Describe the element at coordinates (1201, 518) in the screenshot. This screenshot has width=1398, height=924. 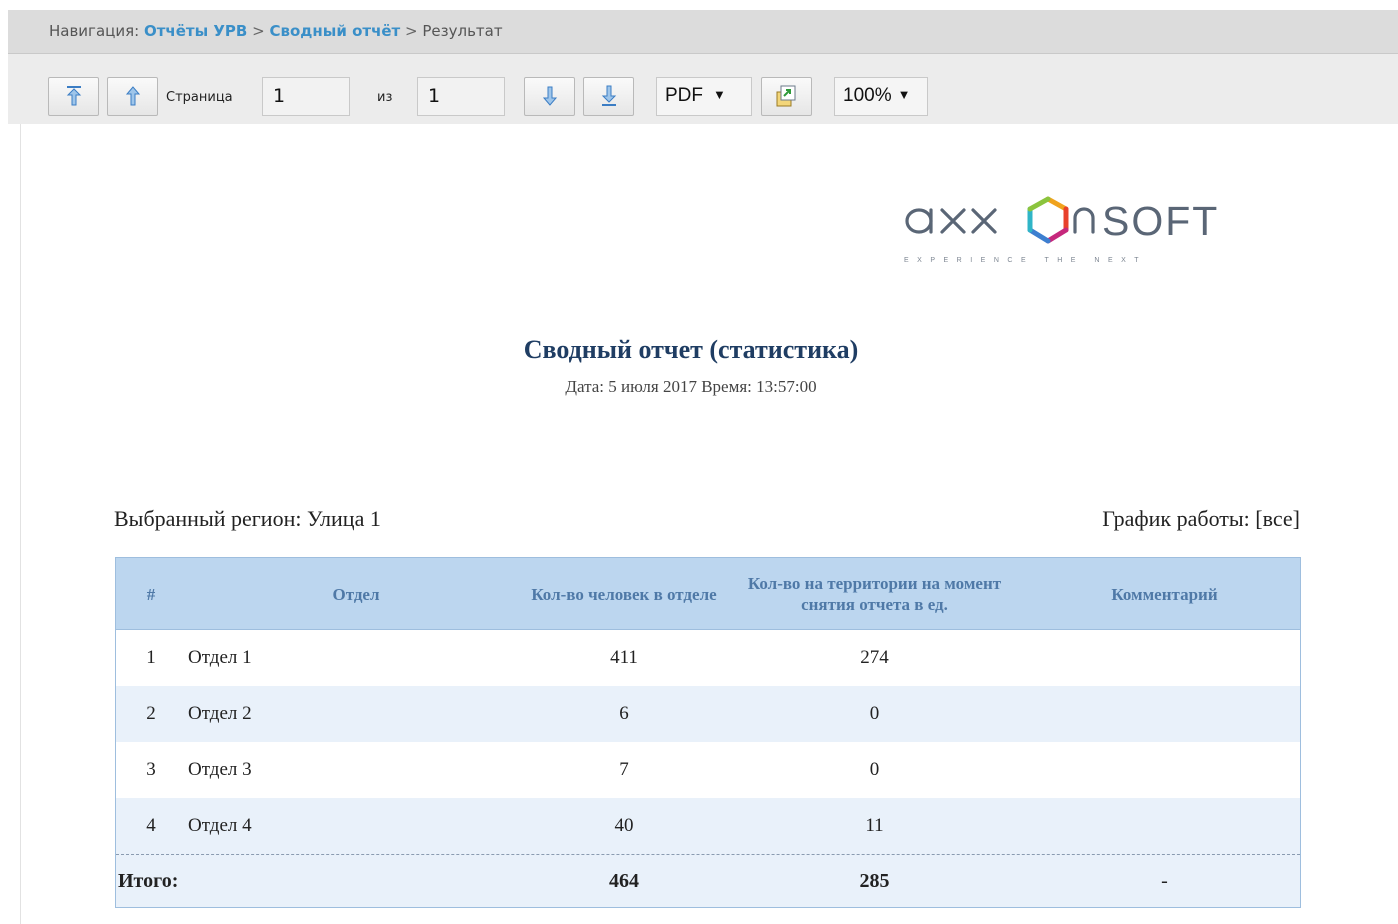
I see `work-schedule: График работы: [все]` at that location.